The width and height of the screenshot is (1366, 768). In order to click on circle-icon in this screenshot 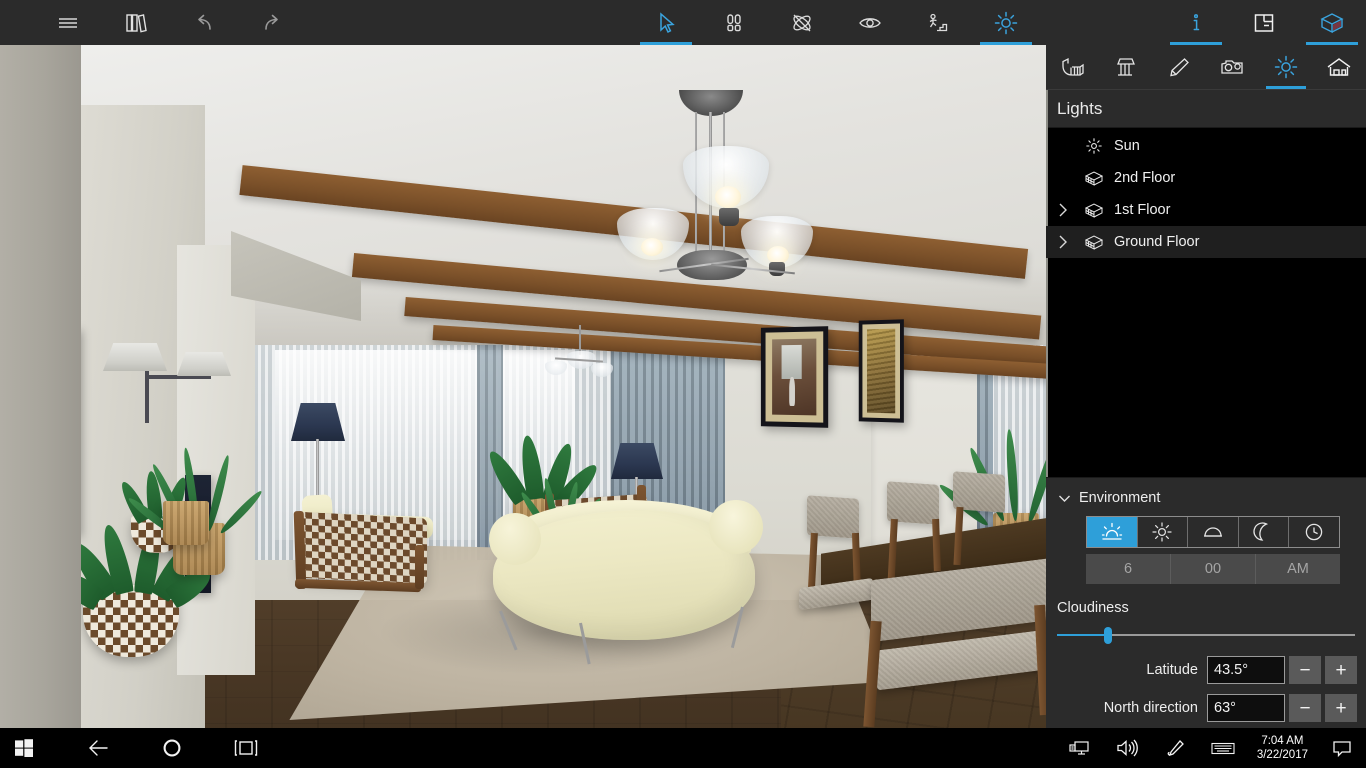, I will do `click(172, 748)`.